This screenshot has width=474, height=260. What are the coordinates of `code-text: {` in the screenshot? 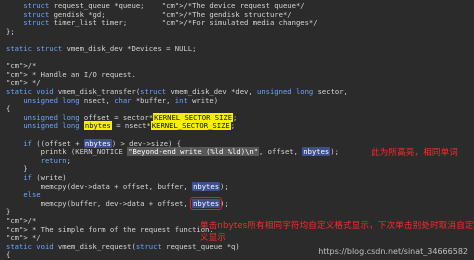 It's located at (8, 255).